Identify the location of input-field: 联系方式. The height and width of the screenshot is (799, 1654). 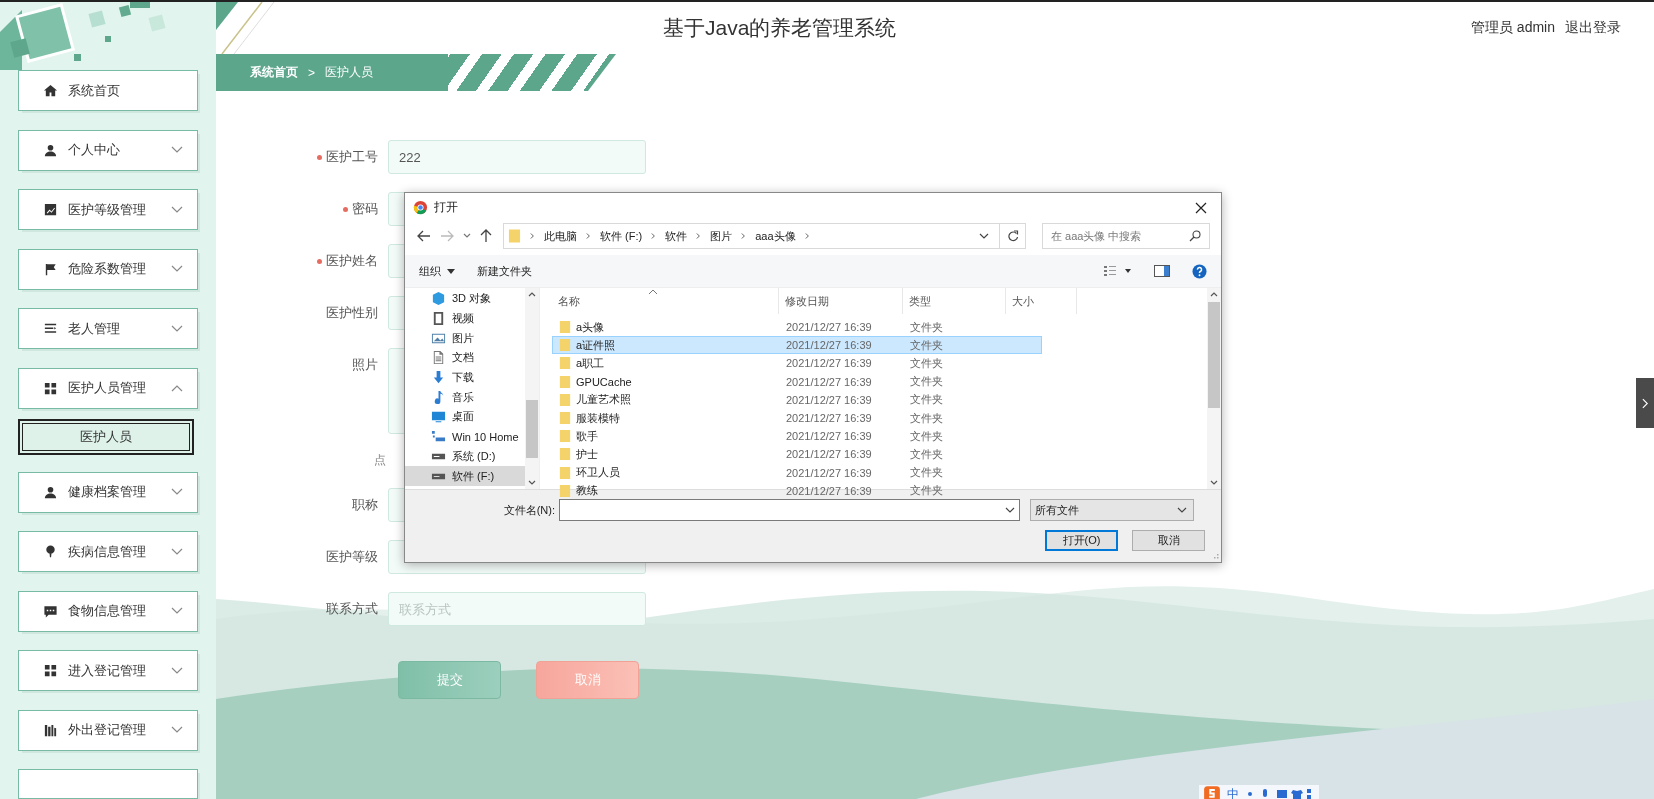
(517, 609).